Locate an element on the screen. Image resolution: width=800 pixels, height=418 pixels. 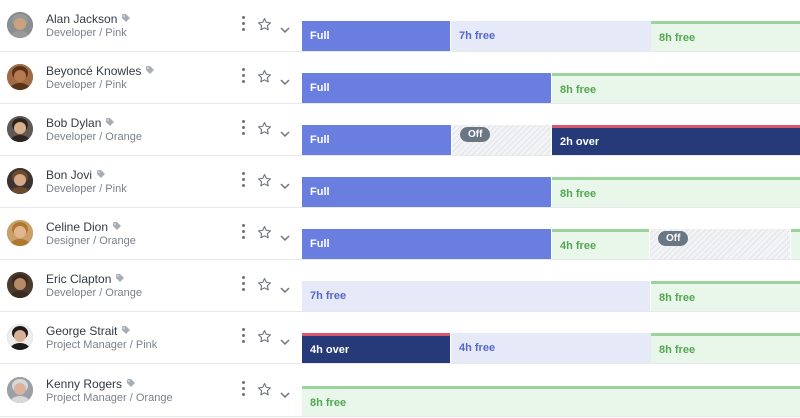
person-info: Beyoncé Knowles Developer / Pink is located at coordinates (151, 78).